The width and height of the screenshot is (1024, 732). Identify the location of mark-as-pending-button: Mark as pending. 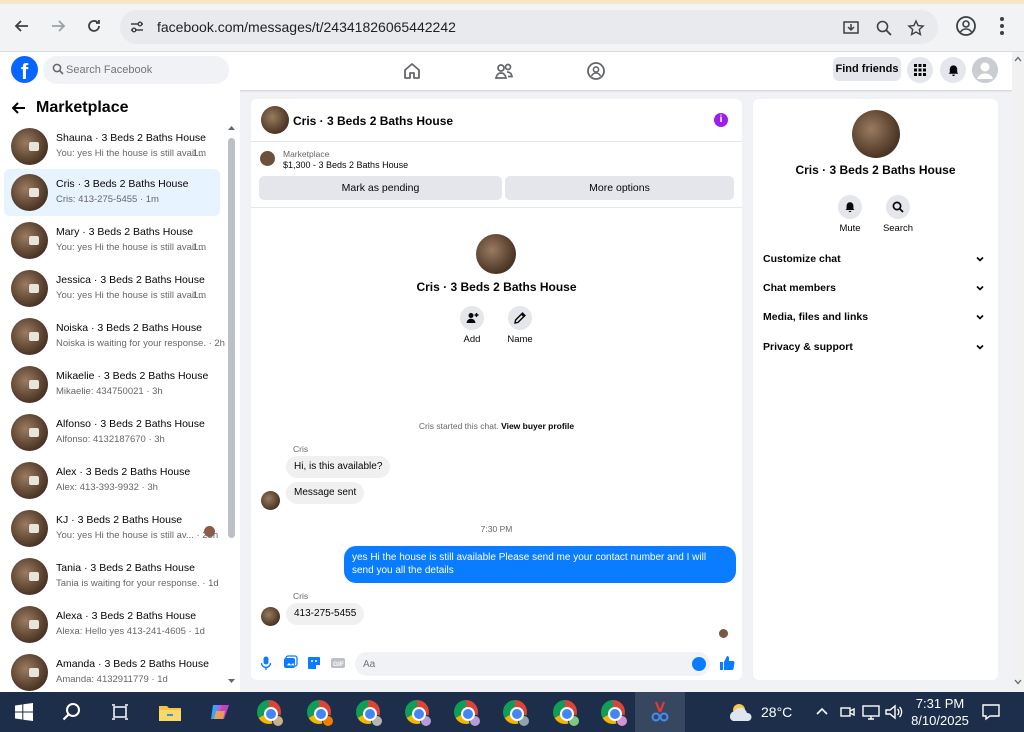
(380, 188).